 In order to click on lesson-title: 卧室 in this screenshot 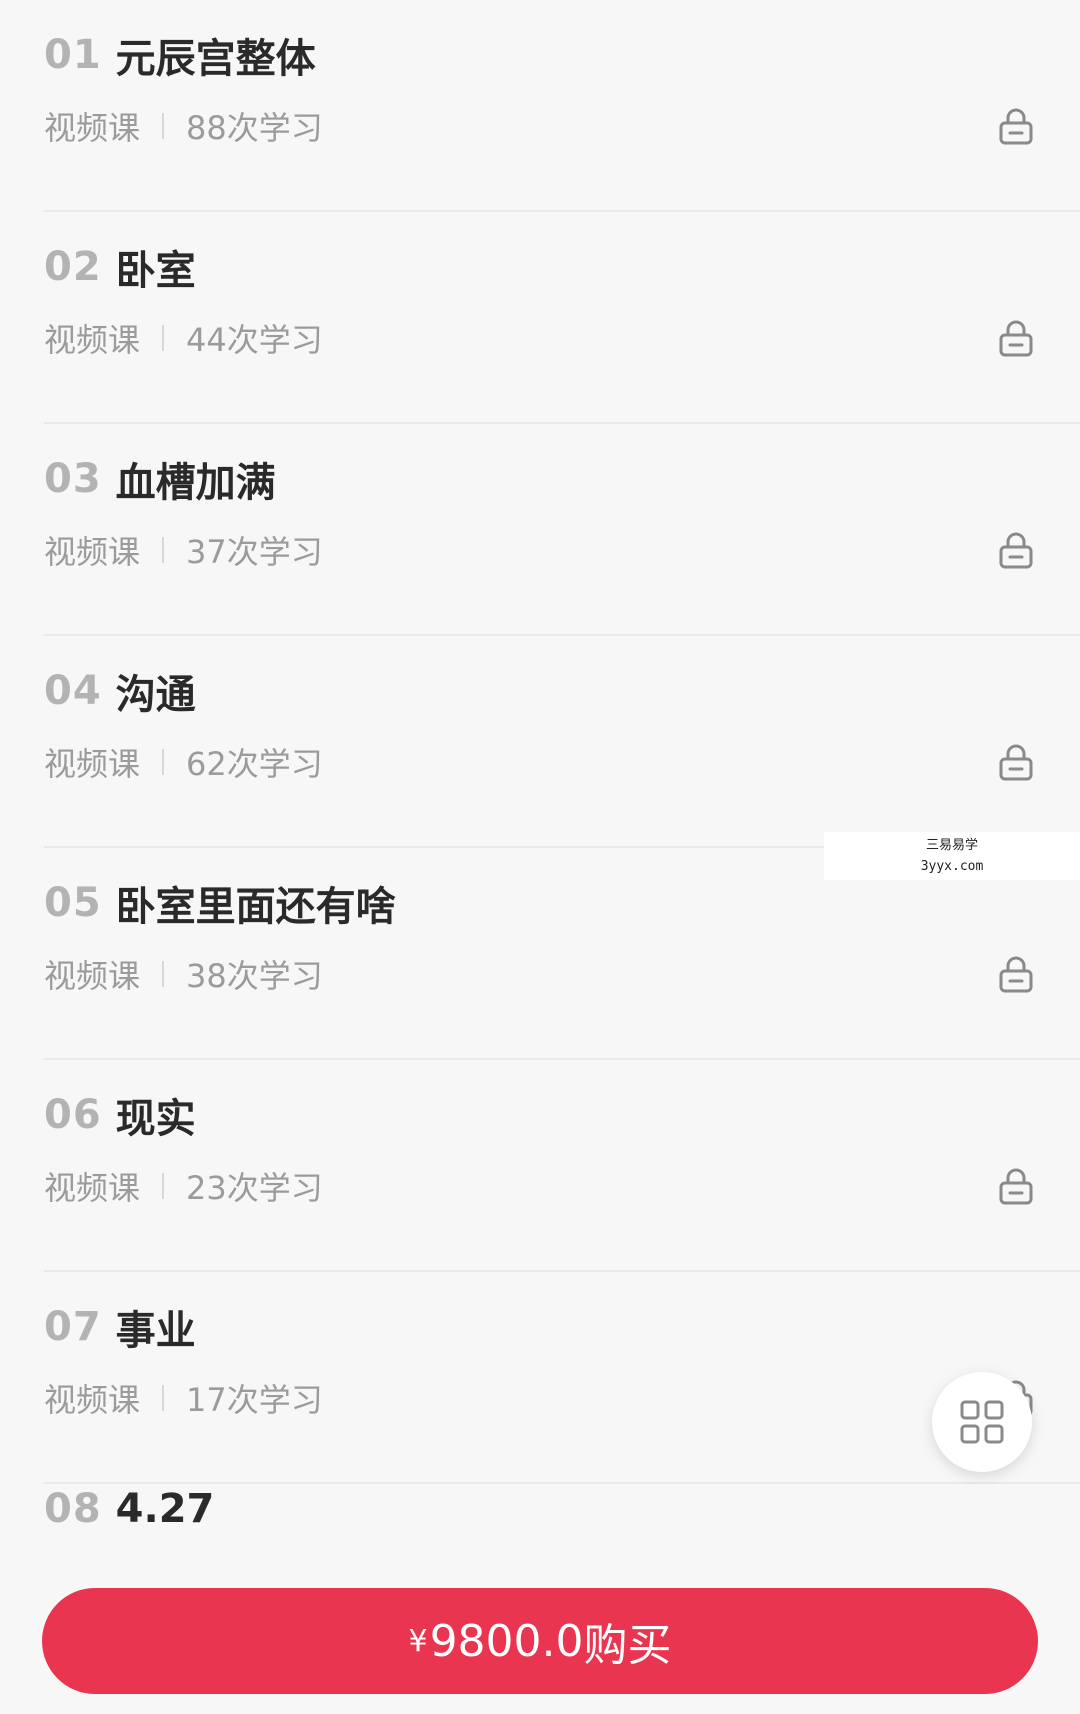, I will do `click(155, 271)`.